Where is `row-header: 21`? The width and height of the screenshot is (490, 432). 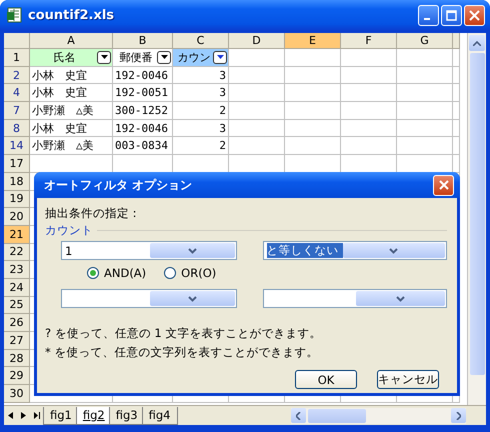
row-header: 21 is located at coordinates (17, 235).